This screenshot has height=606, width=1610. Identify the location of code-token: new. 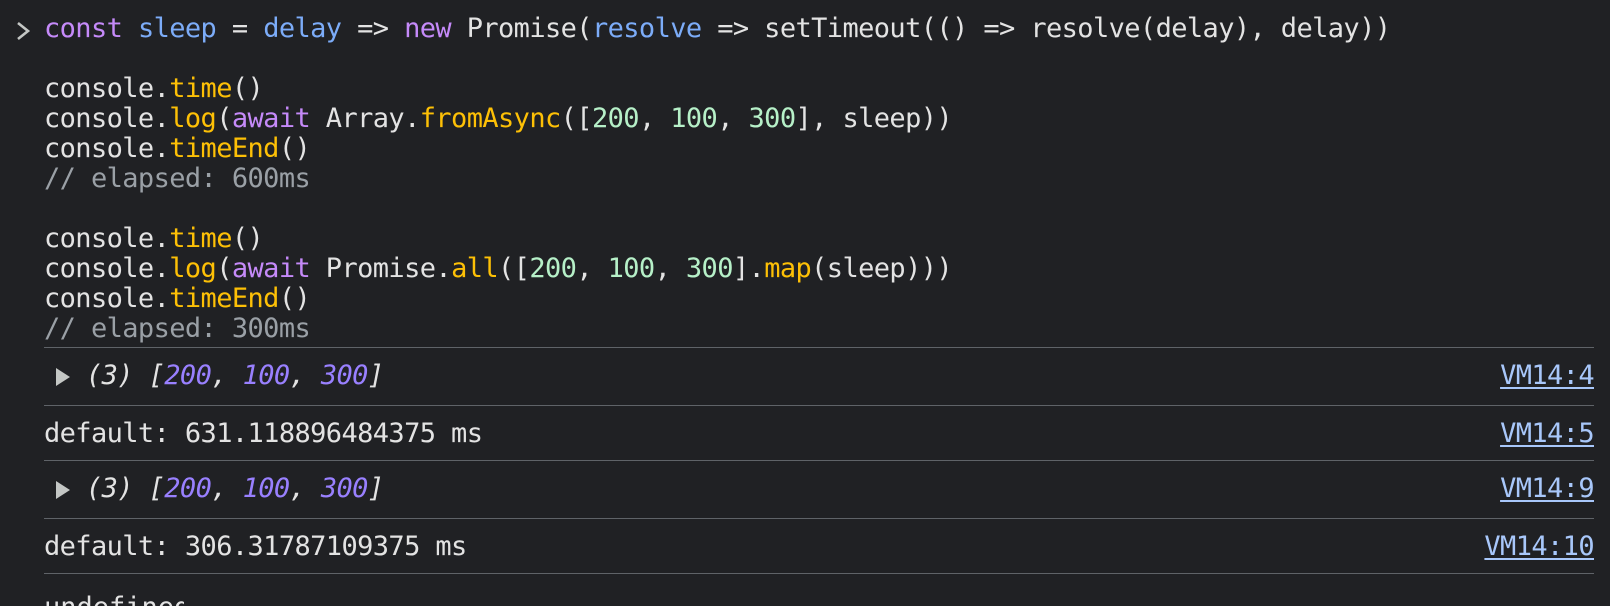
(428, 28).